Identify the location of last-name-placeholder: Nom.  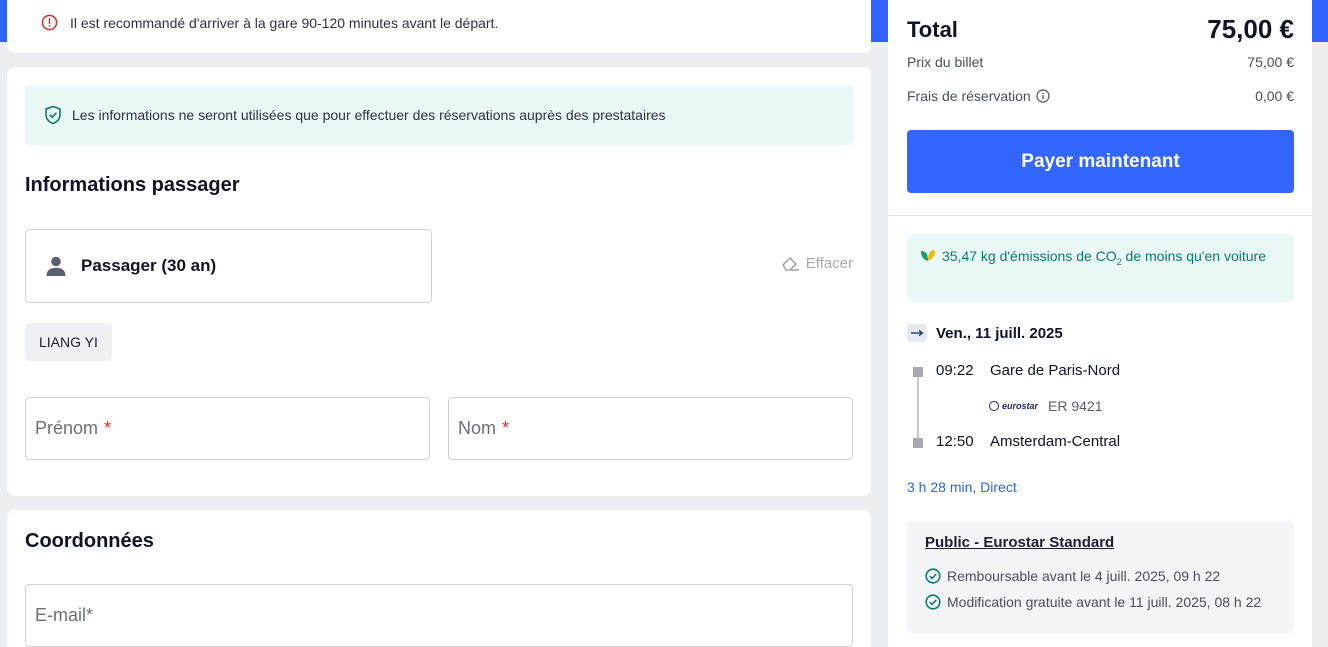
(477, 428).